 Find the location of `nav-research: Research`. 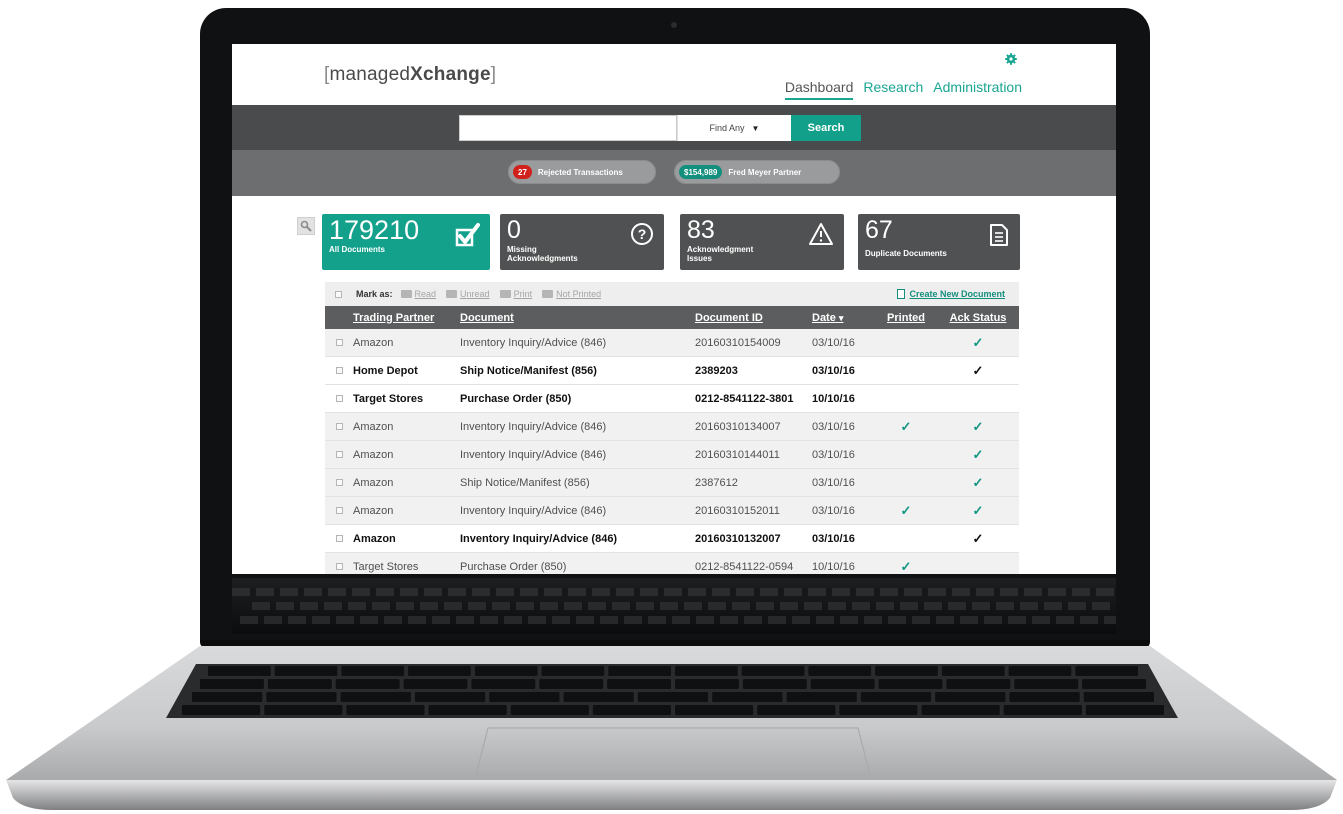

nav-research: Research is located at coordinates (893, 89).